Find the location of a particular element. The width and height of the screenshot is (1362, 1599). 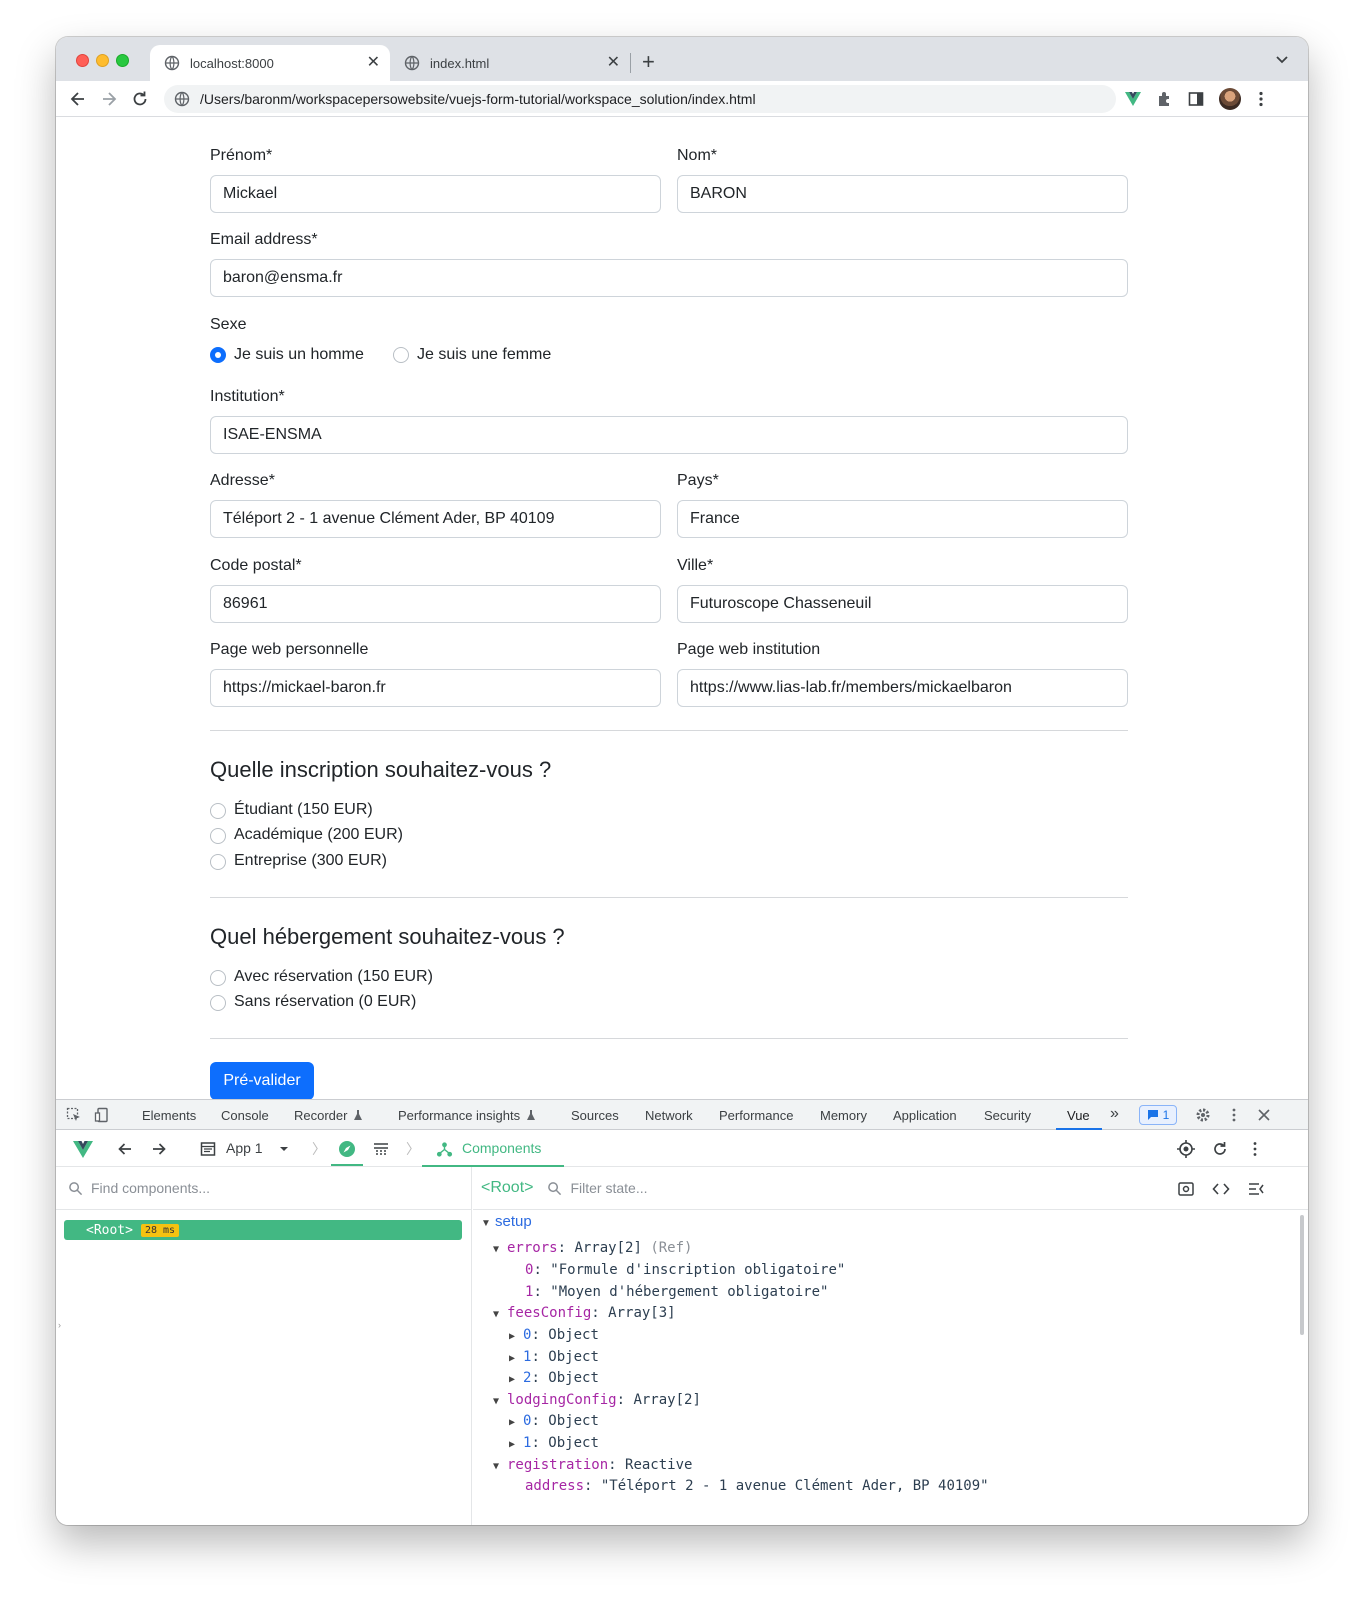

vue-devtools-extension-icon is located at coordinates (1133, 99).